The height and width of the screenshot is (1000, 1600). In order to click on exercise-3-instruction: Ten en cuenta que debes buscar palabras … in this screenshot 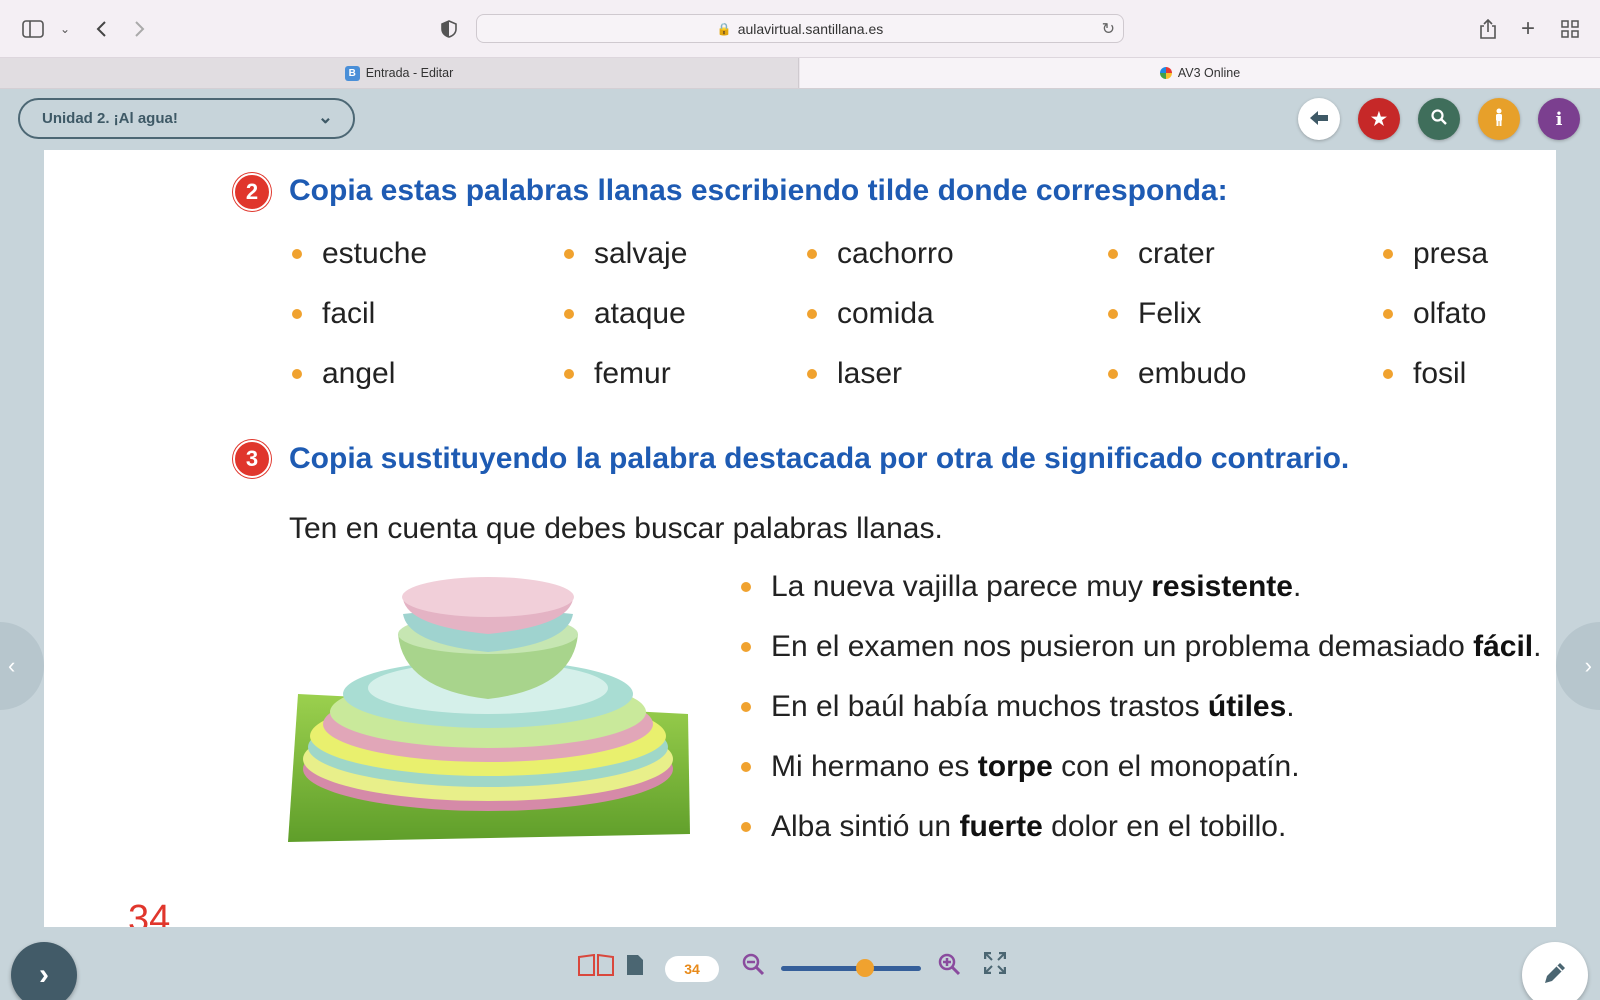, I will do `click(616, 528)`.